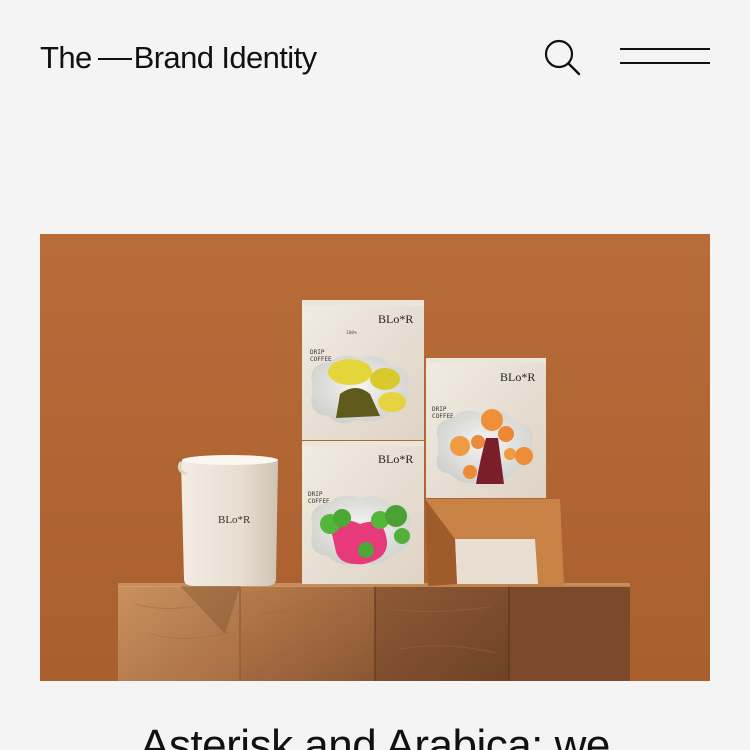 Image resolution: width=750 pixels, height=750 pixels. I want to click on box-bottom: BLo*R DRIP COFFEE, so click(363, 512).